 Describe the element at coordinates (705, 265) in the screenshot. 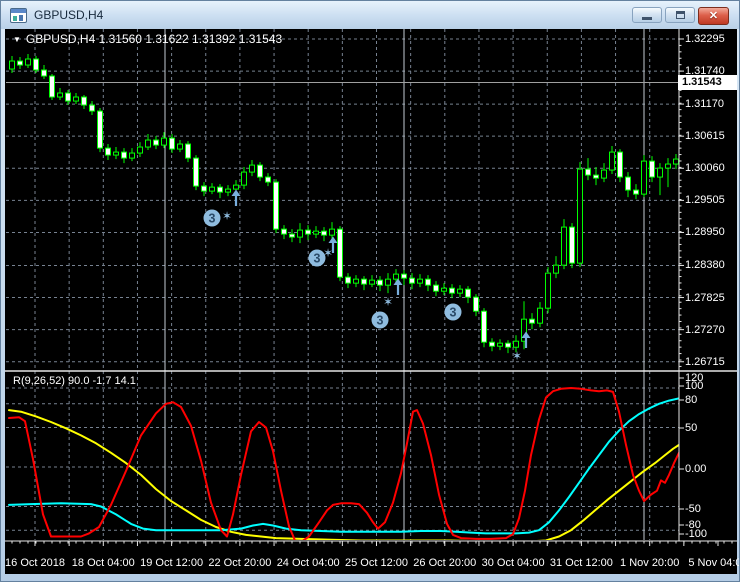

I see `price-axis-label: 1.28380` at that location.